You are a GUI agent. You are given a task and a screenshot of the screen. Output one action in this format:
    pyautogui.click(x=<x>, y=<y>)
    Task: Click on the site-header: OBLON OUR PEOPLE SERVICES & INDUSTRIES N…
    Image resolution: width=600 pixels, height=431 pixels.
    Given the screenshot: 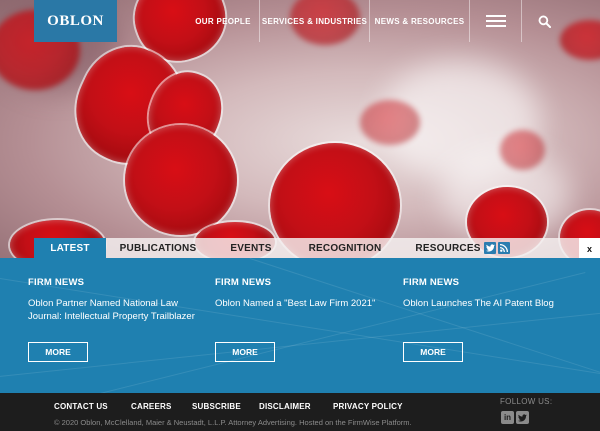 What is the action you would take?
    pyautogui.click(x=300, y=21)
    